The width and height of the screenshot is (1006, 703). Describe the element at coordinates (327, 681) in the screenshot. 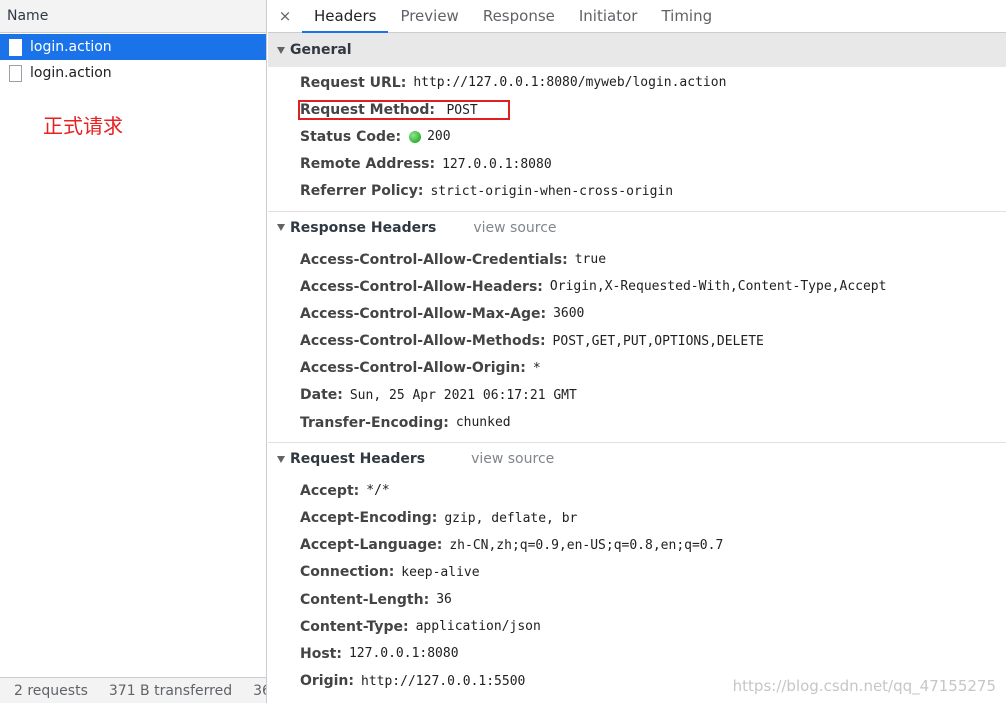

I see `header-key: Origin:` at that location.